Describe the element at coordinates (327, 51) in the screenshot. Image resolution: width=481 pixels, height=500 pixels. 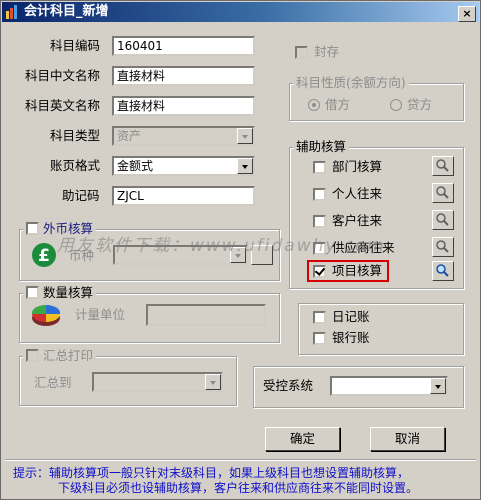
I see `sealed-label: 封存` at that location.